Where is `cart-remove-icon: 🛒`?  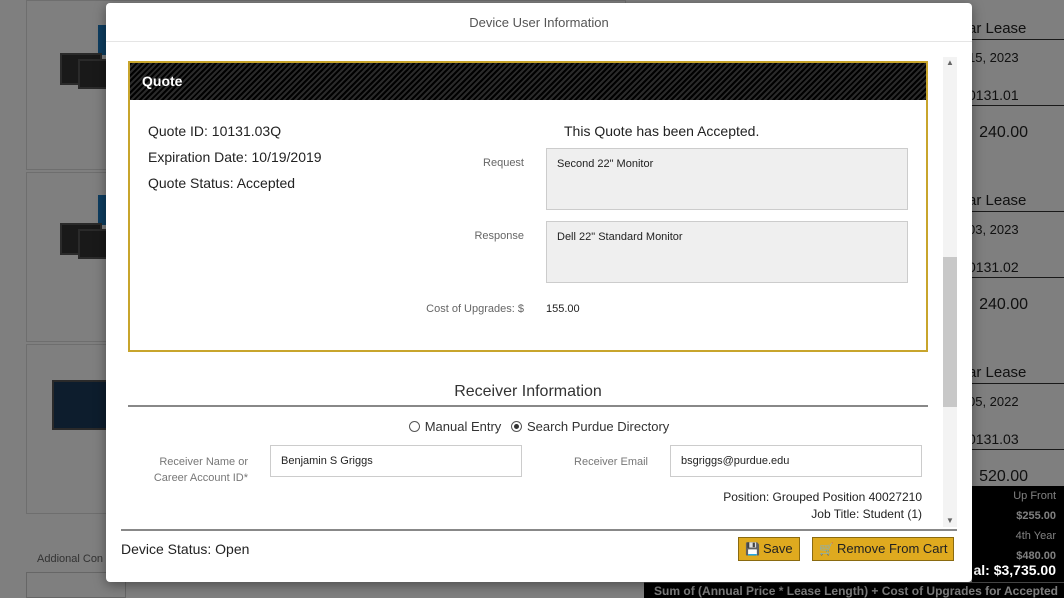 cart-remove-icon: 🛒 is located at coordinates (826, 549).